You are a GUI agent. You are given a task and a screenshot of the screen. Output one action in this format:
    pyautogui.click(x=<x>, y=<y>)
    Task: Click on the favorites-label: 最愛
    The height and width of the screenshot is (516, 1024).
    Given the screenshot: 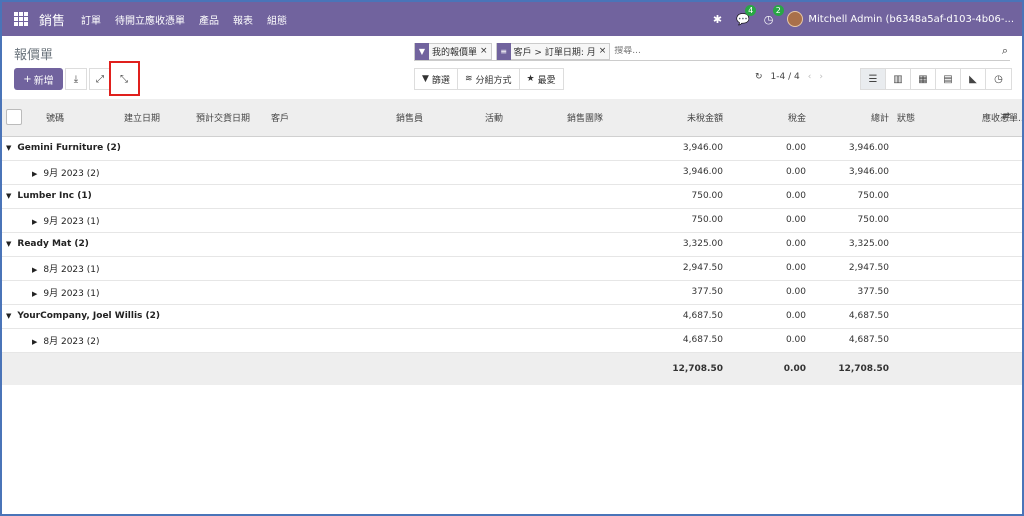 What is the action you would take?
    pyautogui.click(x=546, y=80)
    